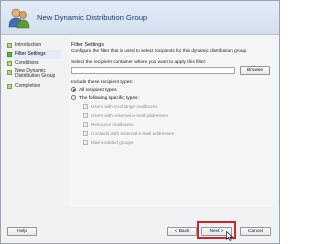 This screenshot has width=320, height=244. I want to click on checkbox-label: Users with Exchange mailboxes, so click(124, 106).